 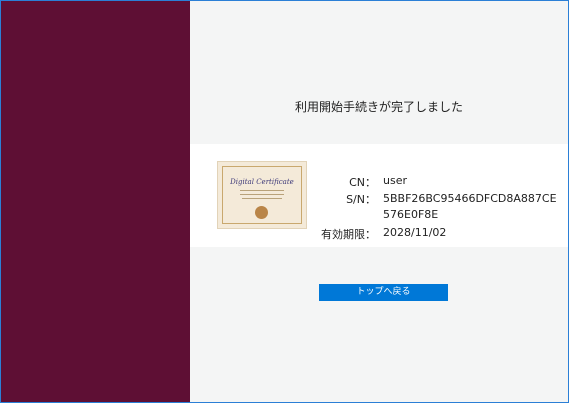 What do you see at coordinates (415, 232) in the screenshot?
I see `expiry-value: 2028/11/02` at bounding box center [415, 232].